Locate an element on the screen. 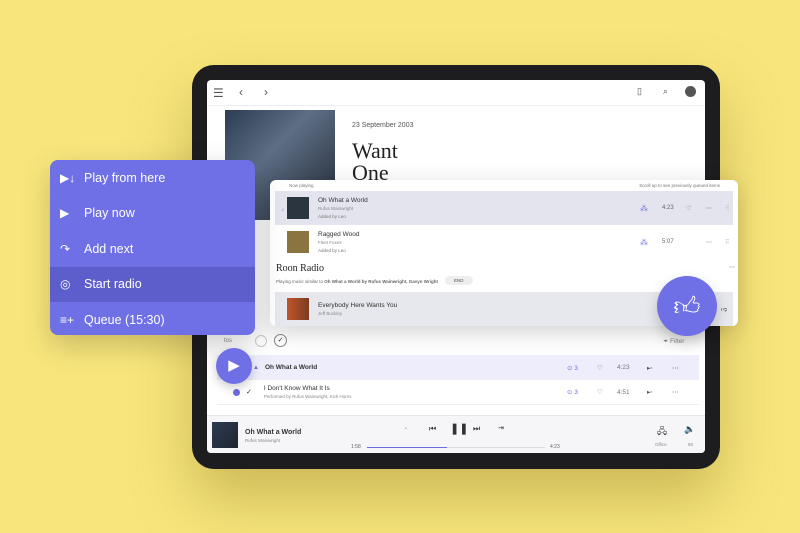  now-playing-label: Now playing is located at coordinates (301, 185).